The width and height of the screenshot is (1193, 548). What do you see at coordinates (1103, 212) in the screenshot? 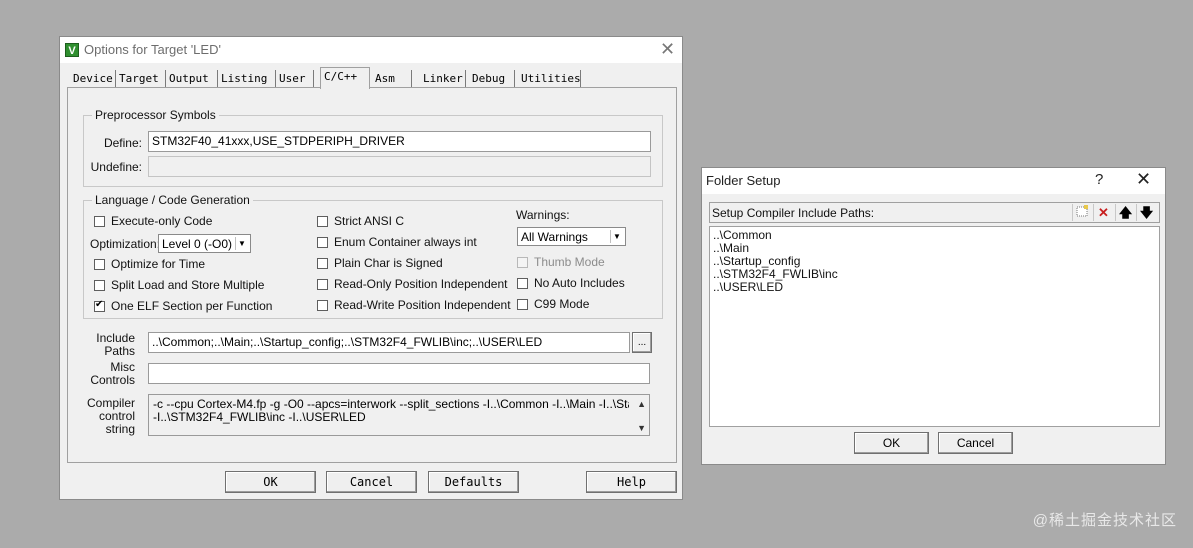
I see `delete-icon: ✕` at bounding box center [1103, 212].